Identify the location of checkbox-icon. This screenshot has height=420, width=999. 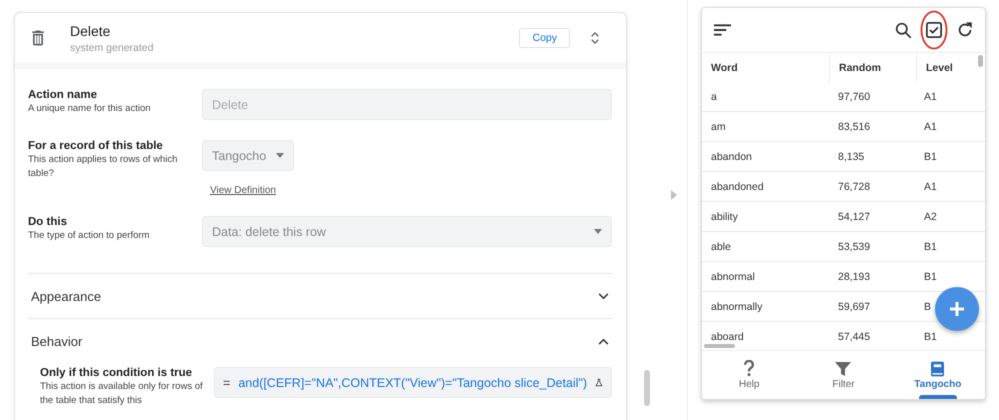
(934, 30).